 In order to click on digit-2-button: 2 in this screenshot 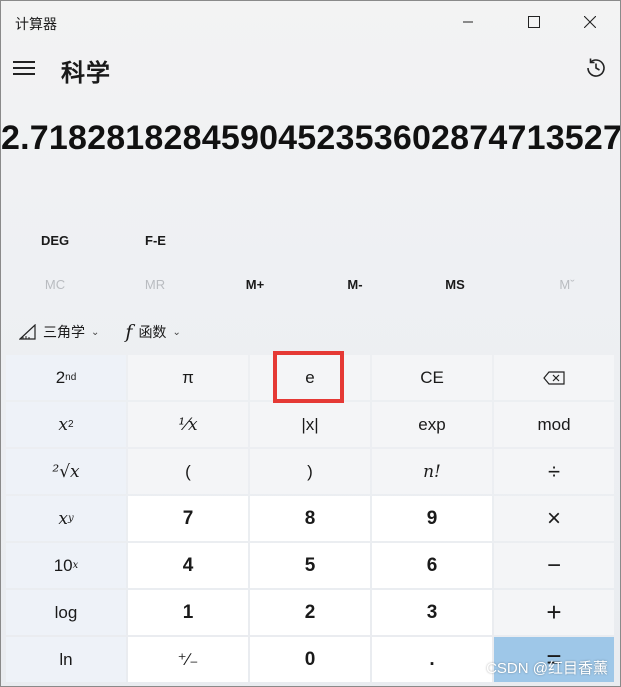, I will do `click(310, 612)`.